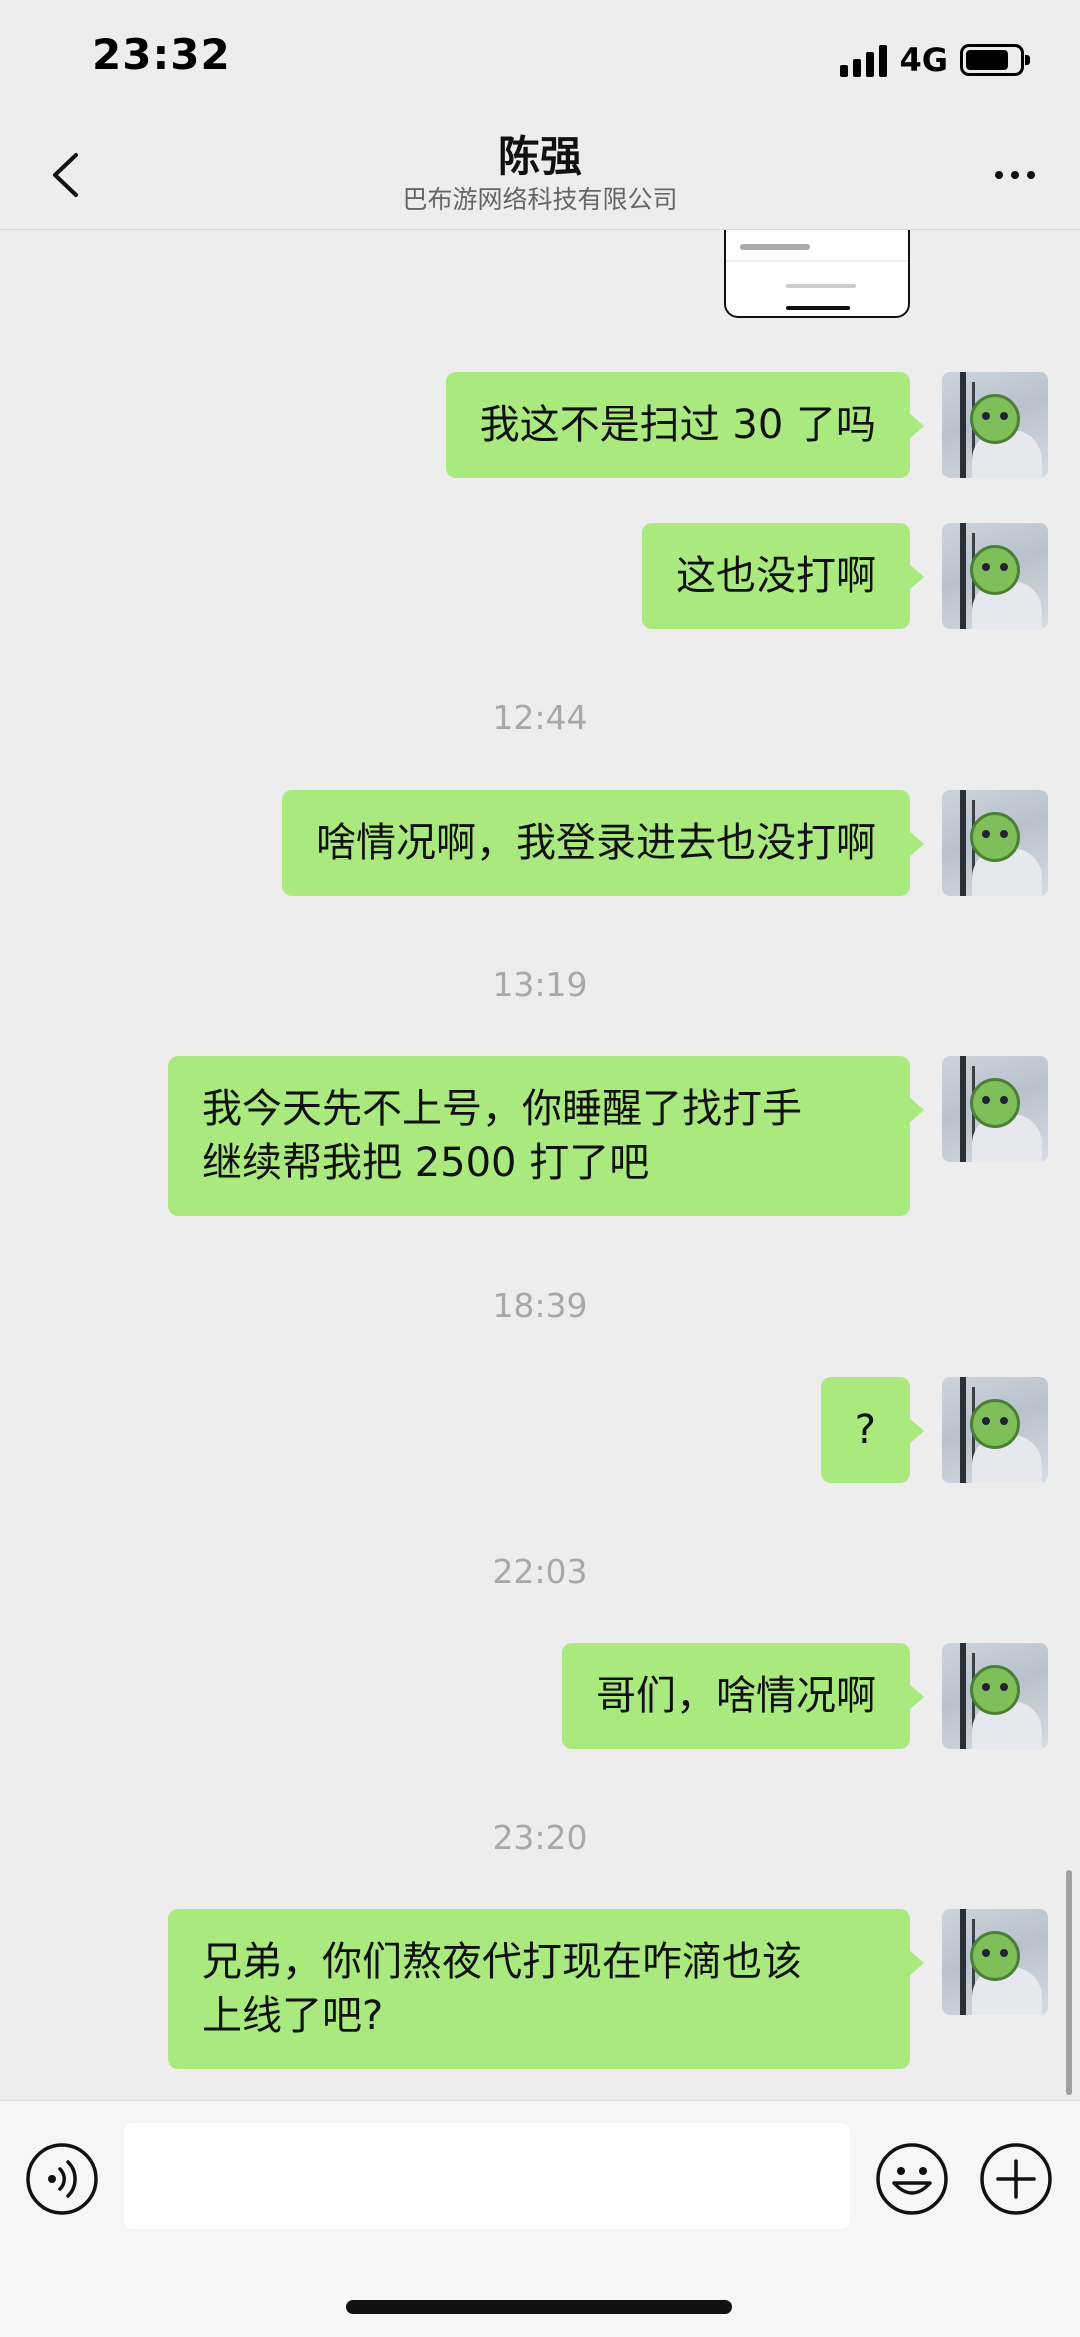  I want to click on timestamp: 13:19, so click(540, 984).